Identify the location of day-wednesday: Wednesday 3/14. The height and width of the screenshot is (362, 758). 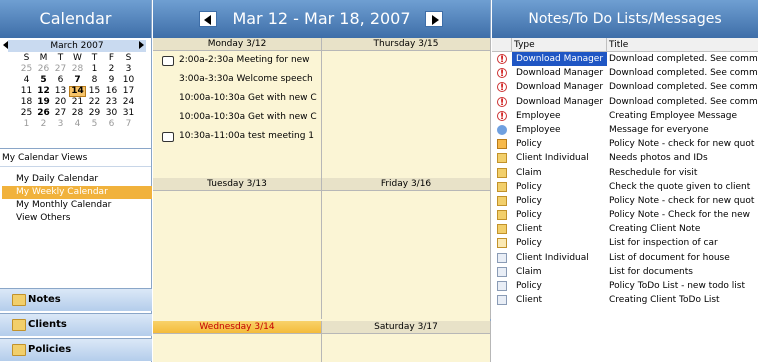
(237, 341).